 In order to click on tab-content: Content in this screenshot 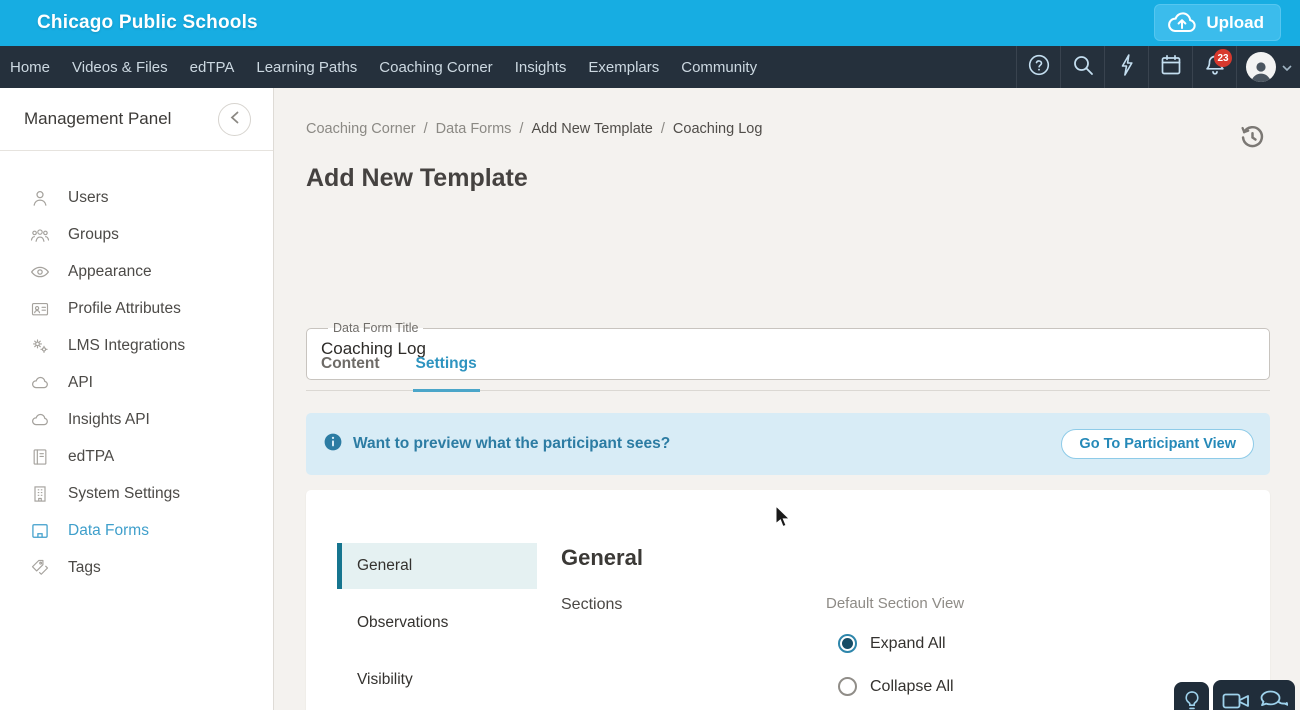, I will do `click(350, 372)`.